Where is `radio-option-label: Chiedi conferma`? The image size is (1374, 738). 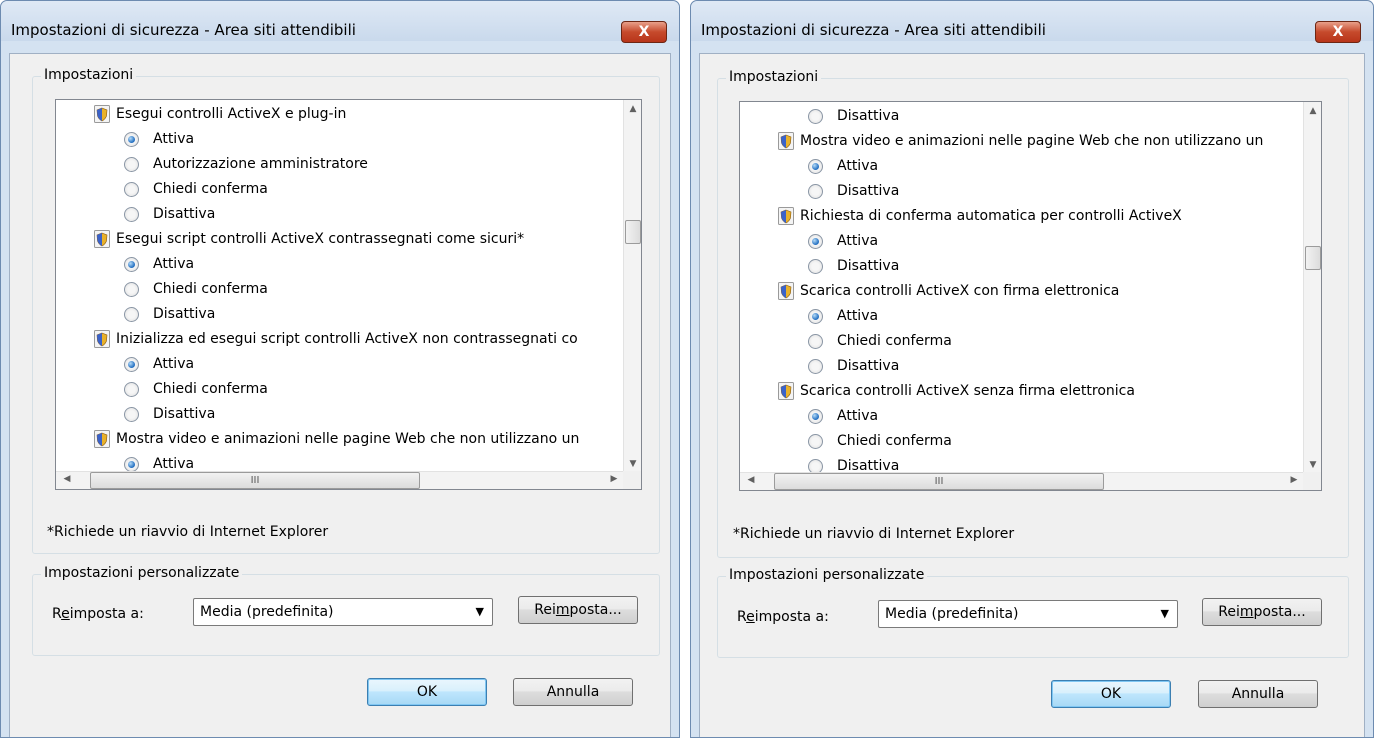
radio-option-label: Chiedi conferma is located at coordinates (210, 189).